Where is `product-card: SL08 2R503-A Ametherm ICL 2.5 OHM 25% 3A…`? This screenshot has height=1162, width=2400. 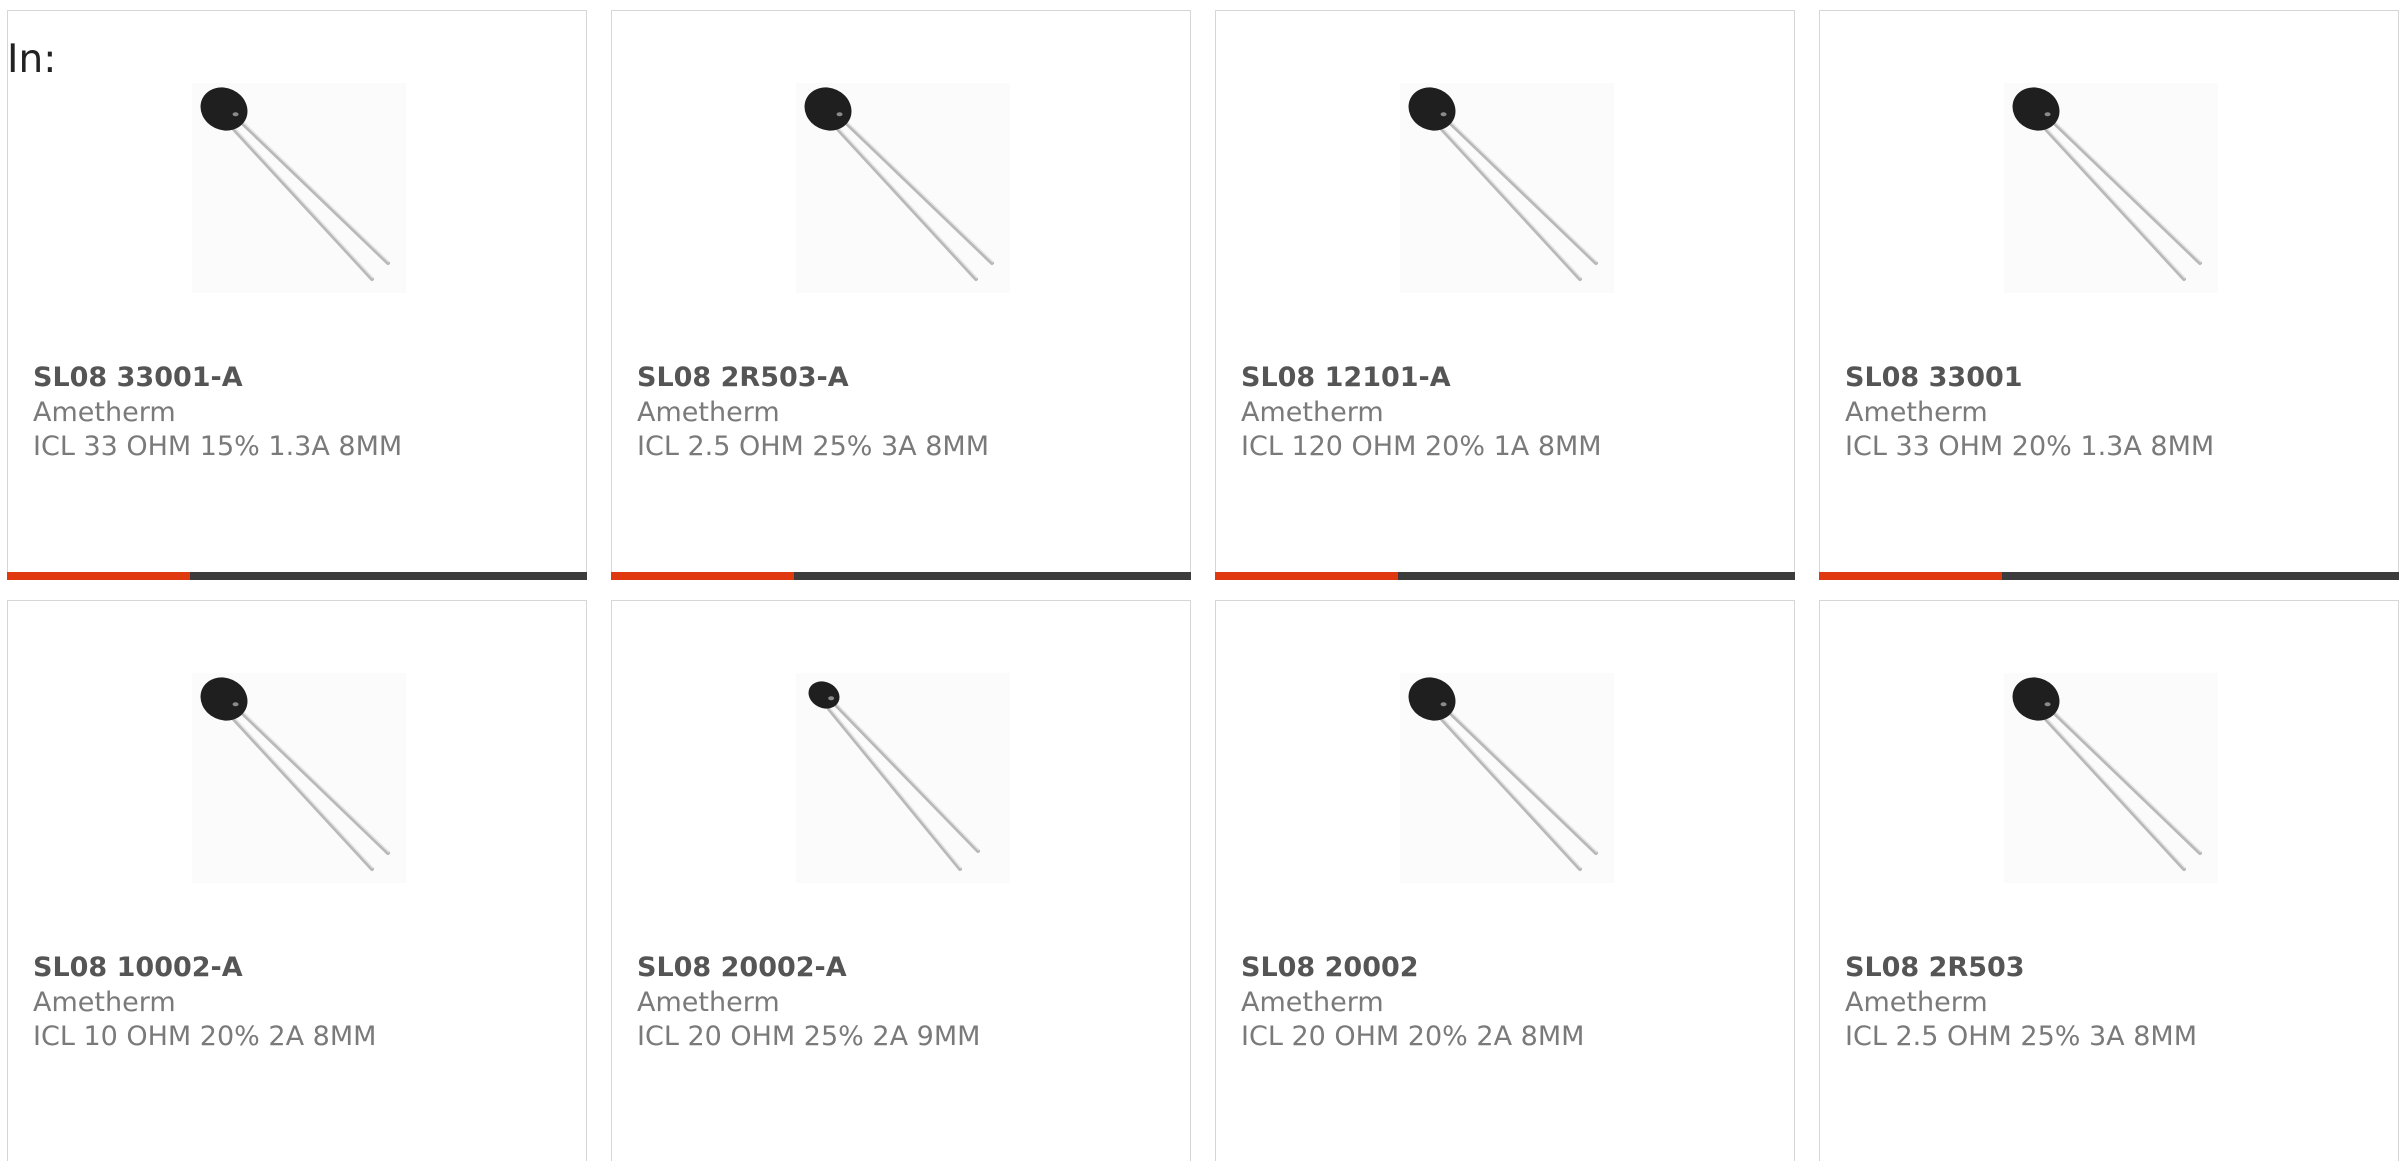 product-card: SL08 2R503-A Ametherm ICL 2.5 OHM 25% 3A… is located at coordinates (901, 295).